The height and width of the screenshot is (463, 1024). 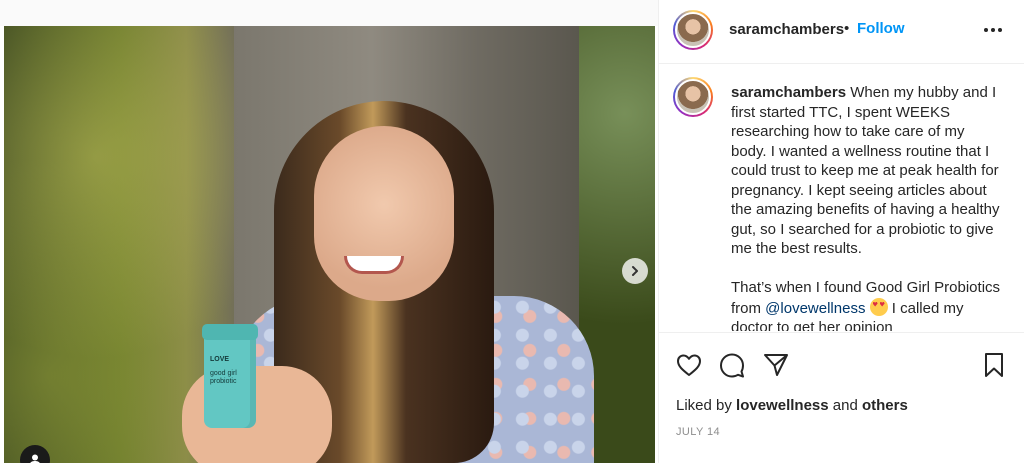 What do you see at coordinates (698, 432) in the screenshot?
I see `post-date: JULY 14` at bounding box center [698, 432].